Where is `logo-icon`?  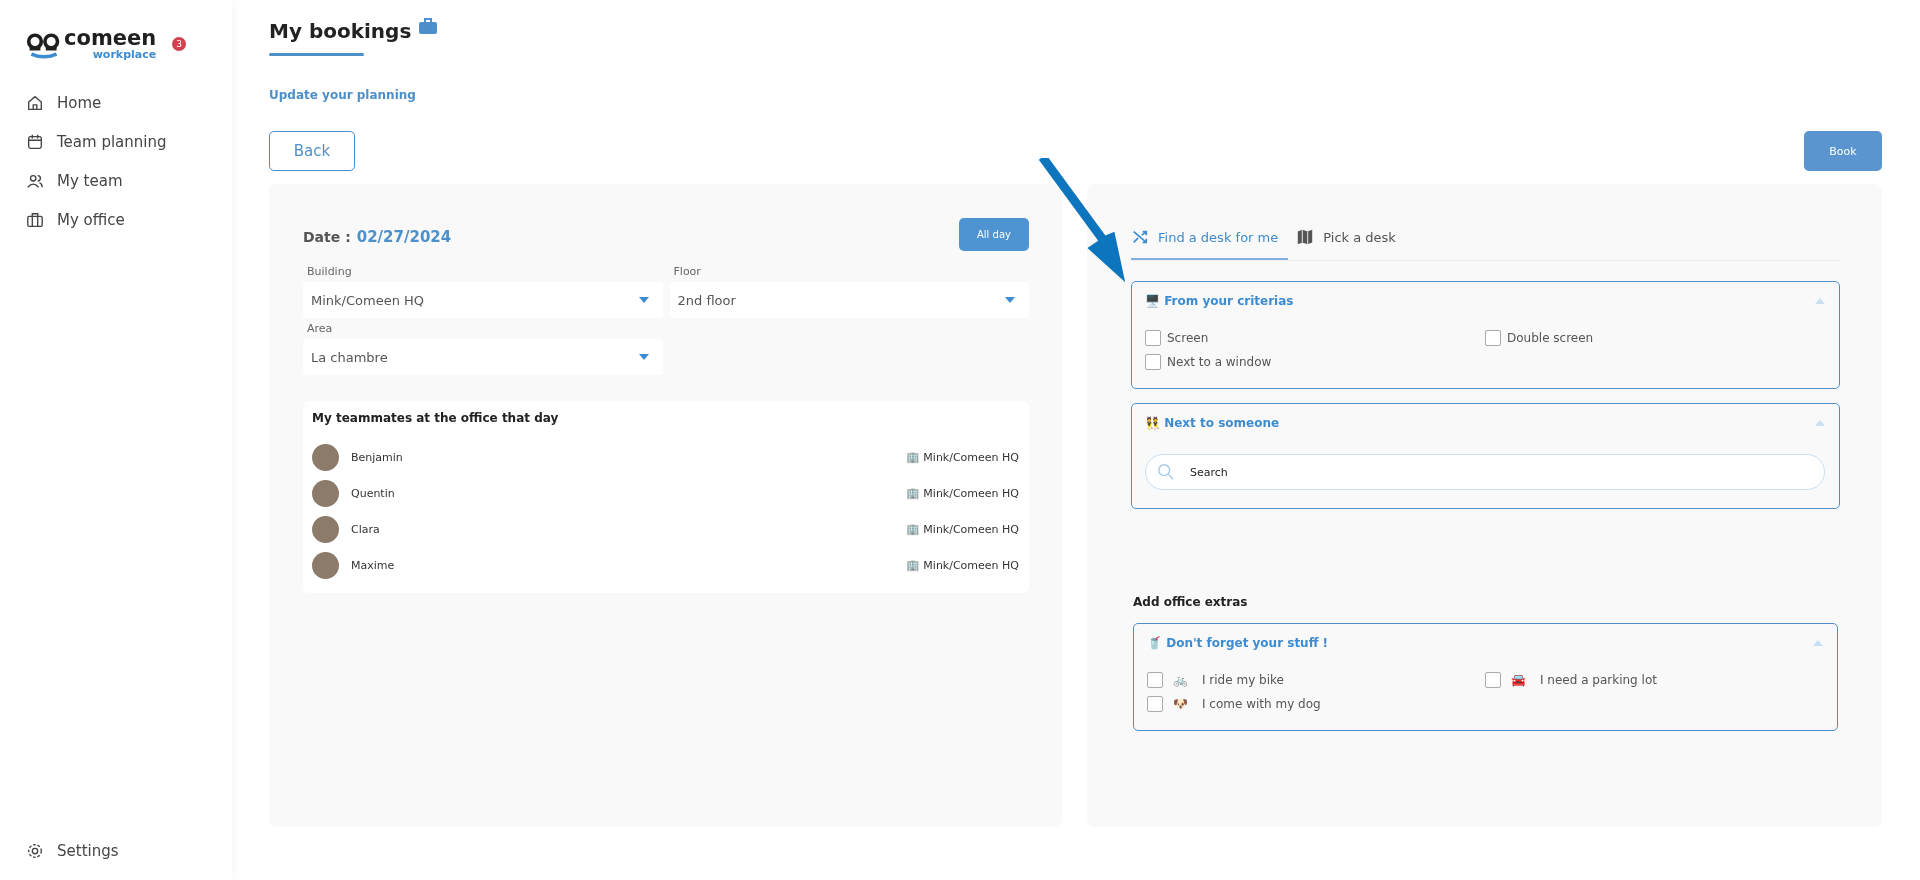 logo-icon is located at coordinates (44, 46).